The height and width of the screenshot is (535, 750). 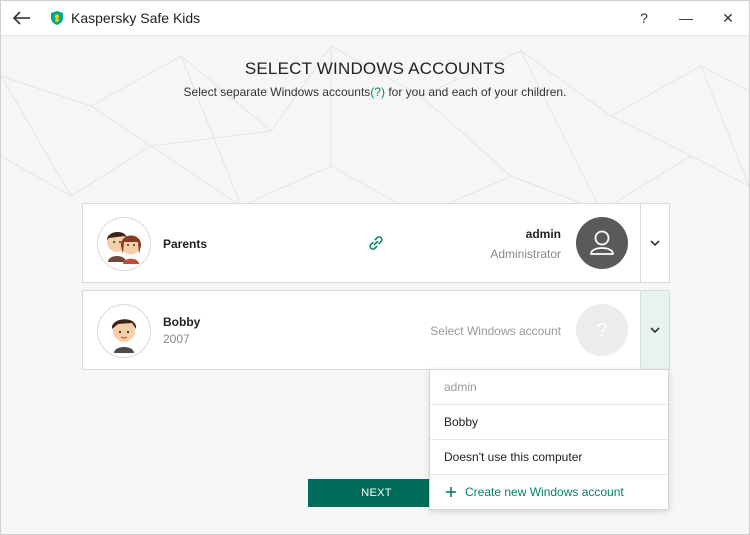 I want to click on question-mark-icon: ?, so click(x=601, y=330).